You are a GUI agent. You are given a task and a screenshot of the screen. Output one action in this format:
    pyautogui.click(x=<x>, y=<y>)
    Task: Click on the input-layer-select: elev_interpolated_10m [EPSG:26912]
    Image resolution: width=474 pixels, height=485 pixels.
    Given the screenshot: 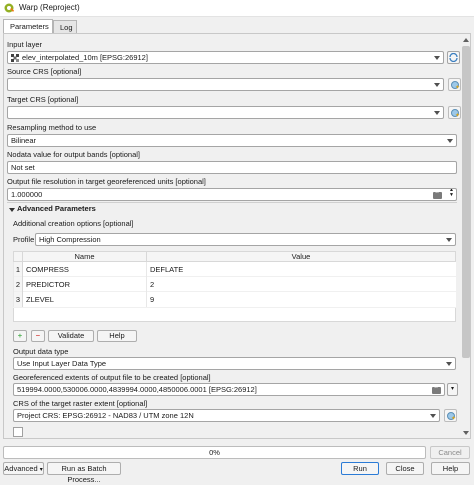 What is the action you would take?
    pyautogui.click(x=225, y=57)
    